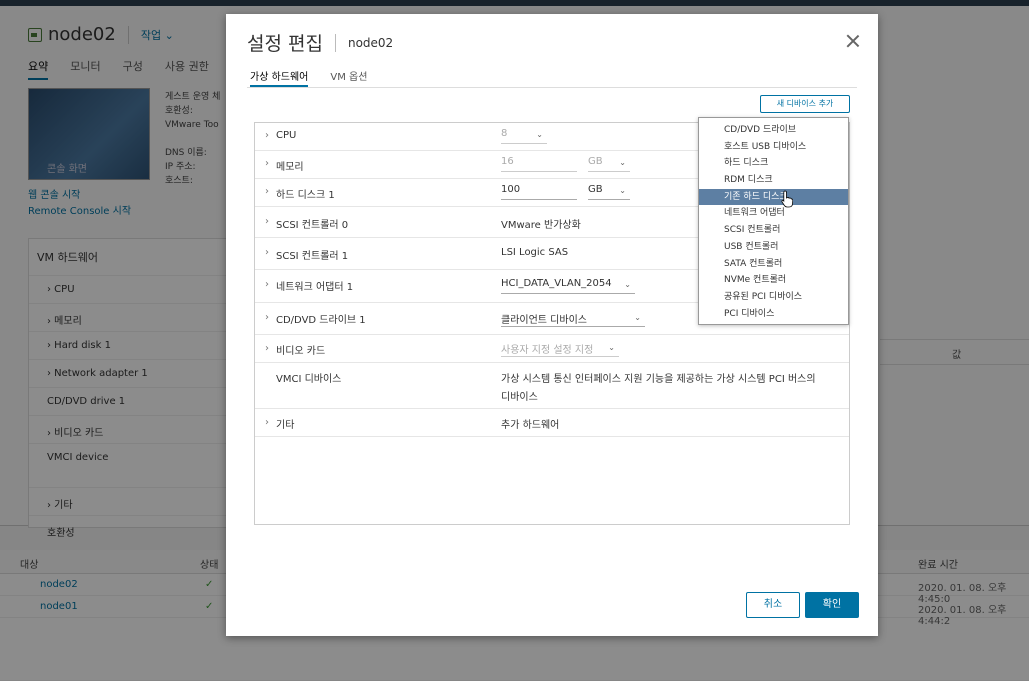 This screenshot has width=1029, height=681. I want to click on disk-unit-select: GB ⌄, so click(609, 192).